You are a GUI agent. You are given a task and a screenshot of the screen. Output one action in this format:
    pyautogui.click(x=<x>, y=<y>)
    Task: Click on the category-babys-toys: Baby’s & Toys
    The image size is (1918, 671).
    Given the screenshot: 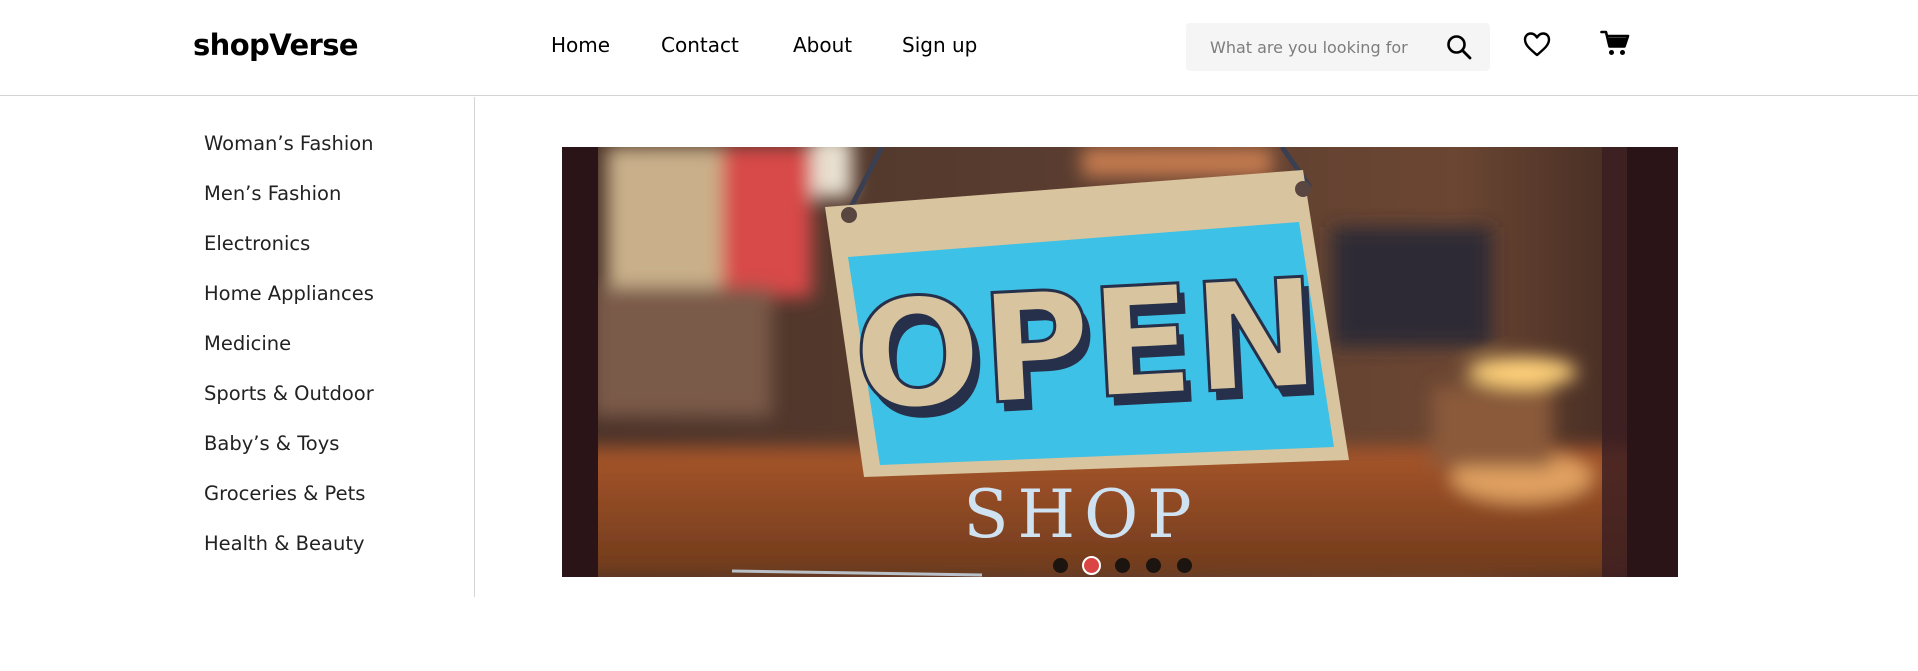 What is the action you would take?
    pyautogui.click(x=289, y=458)
    